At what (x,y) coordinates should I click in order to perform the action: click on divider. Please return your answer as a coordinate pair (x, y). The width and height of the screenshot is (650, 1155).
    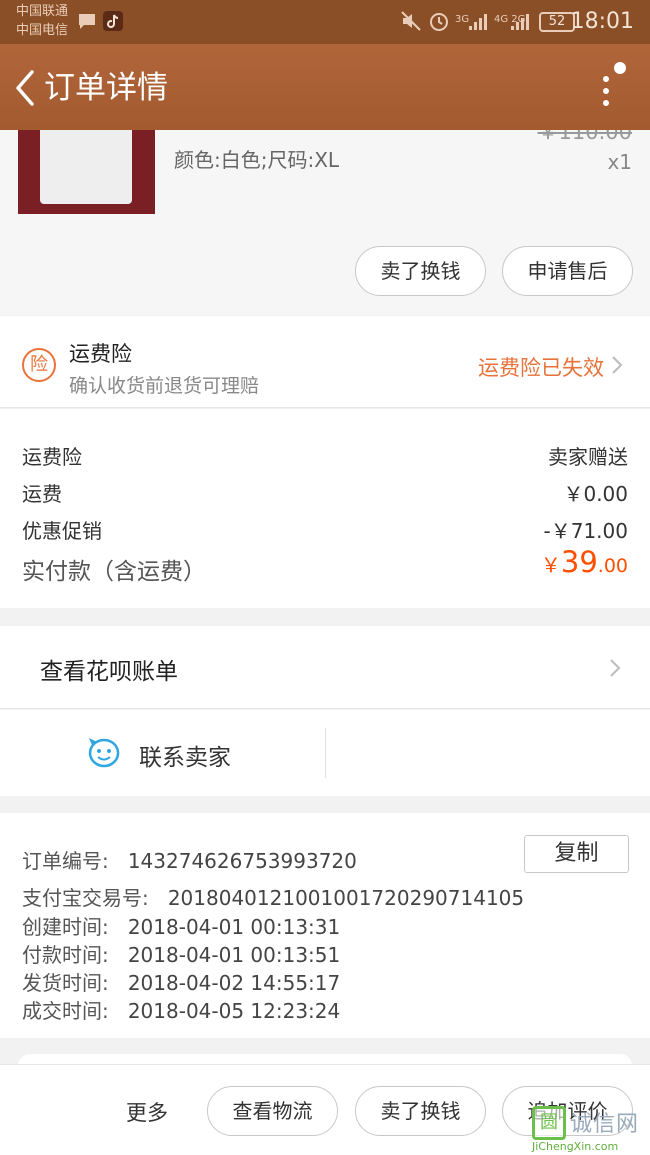
    Looking at the image, I should click on (325, 753).